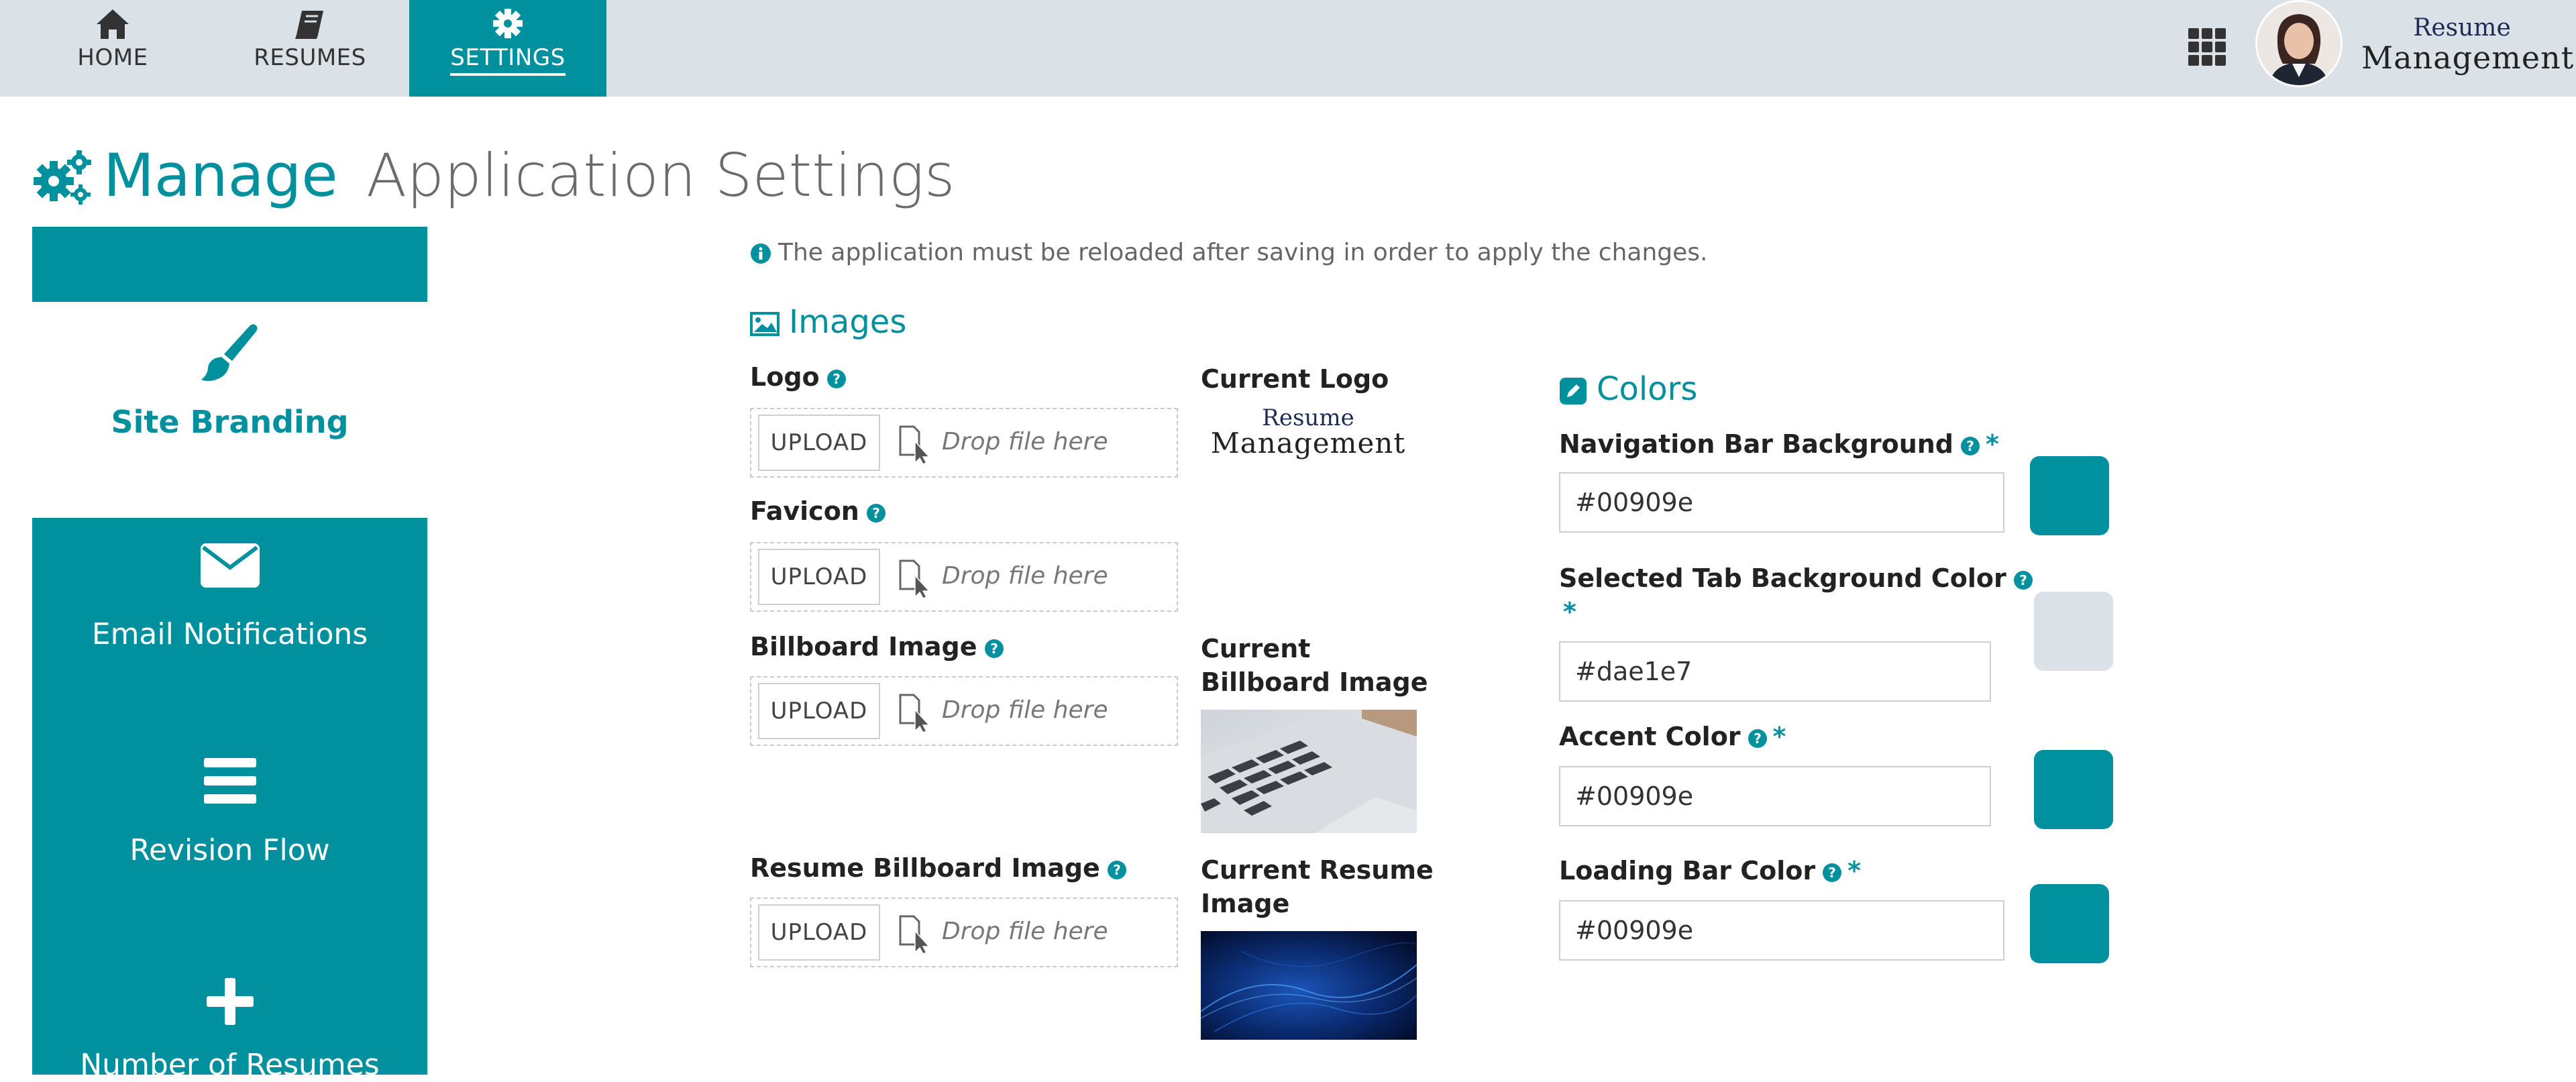 This screenshot has height=1082, width=2576. I want to click on images-heading: Images, so click(828, 322).